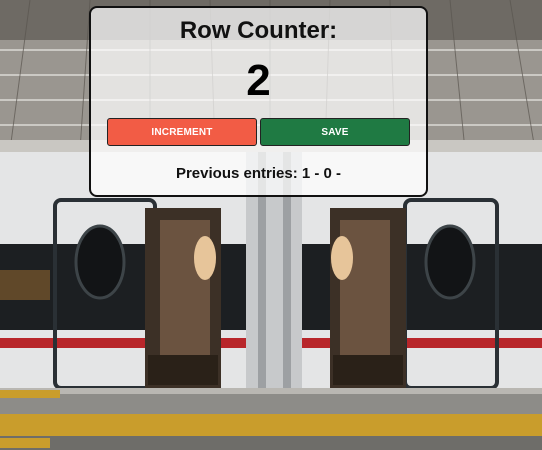 The image size is (542, 450). I want to click on counter-title: Row Counter:, so click(258, 30).